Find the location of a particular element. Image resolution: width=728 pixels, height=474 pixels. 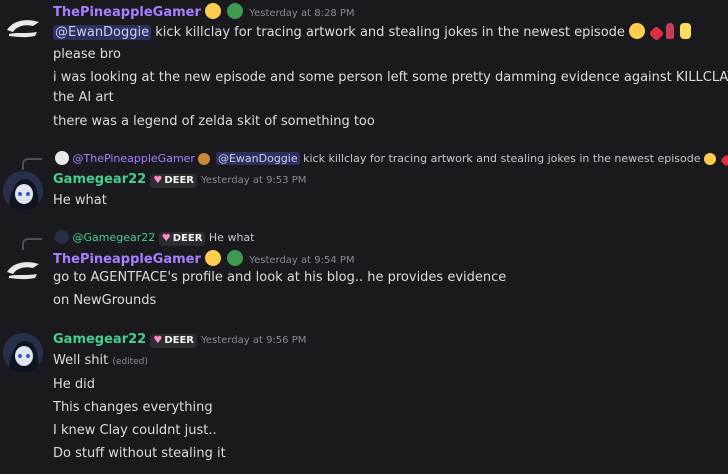

reply-author: @Gamegear22 is located at coordinates (114, 237).